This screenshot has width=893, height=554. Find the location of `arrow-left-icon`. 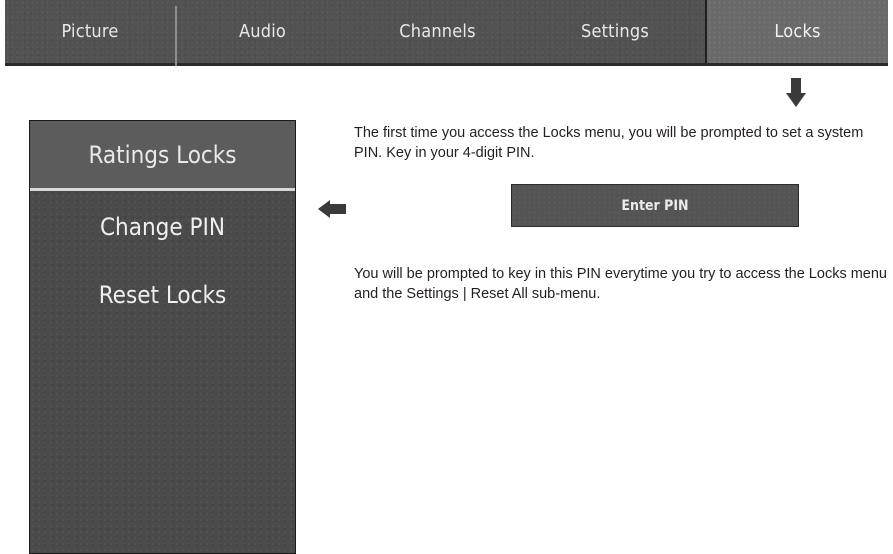

arrow-left-icon is located at coordinates (332, 209).